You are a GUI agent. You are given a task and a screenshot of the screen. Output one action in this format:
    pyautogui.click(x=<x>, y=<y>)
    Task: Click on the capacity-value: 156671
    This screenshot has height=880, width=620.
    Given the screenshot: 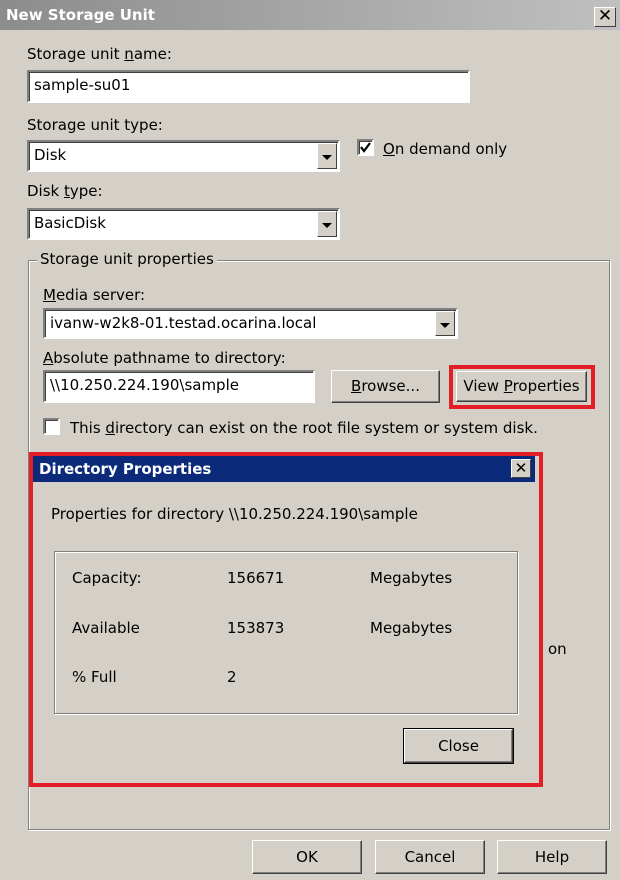 What is the action you would take?
    pyautogui.click(x=256, y=578)
    